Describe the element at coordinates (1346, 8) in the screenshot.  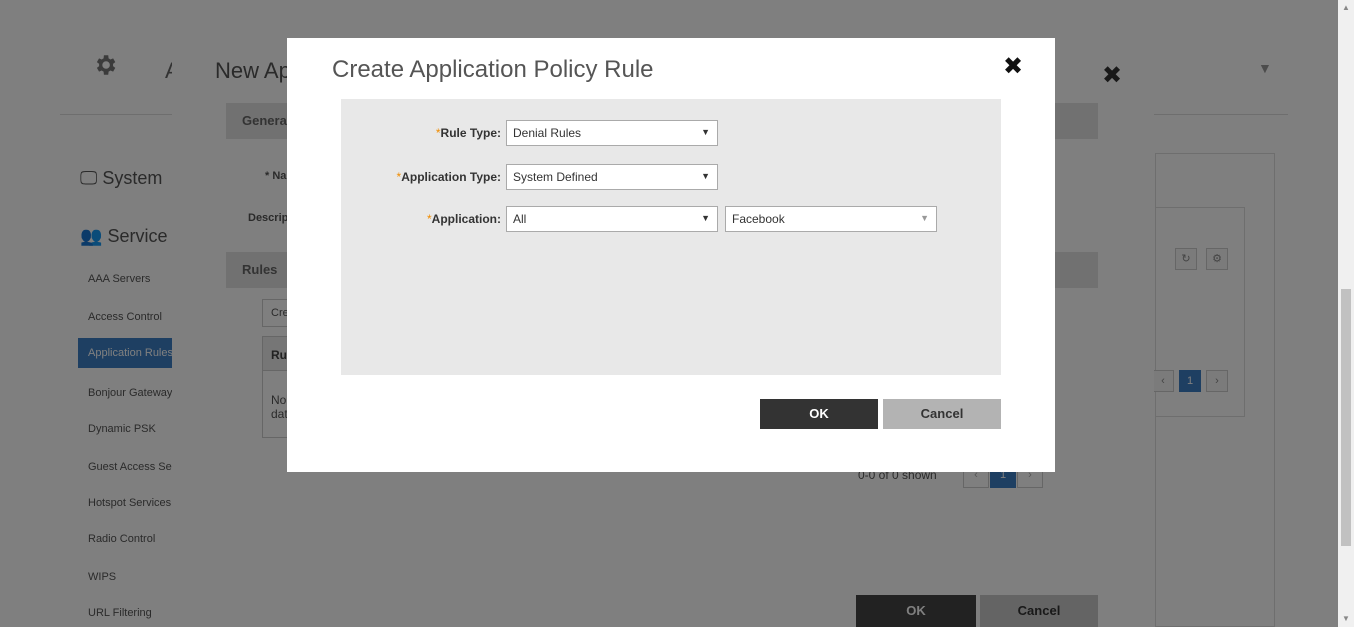
I see `scroll-up-arrow-icon: ▲` at that location.